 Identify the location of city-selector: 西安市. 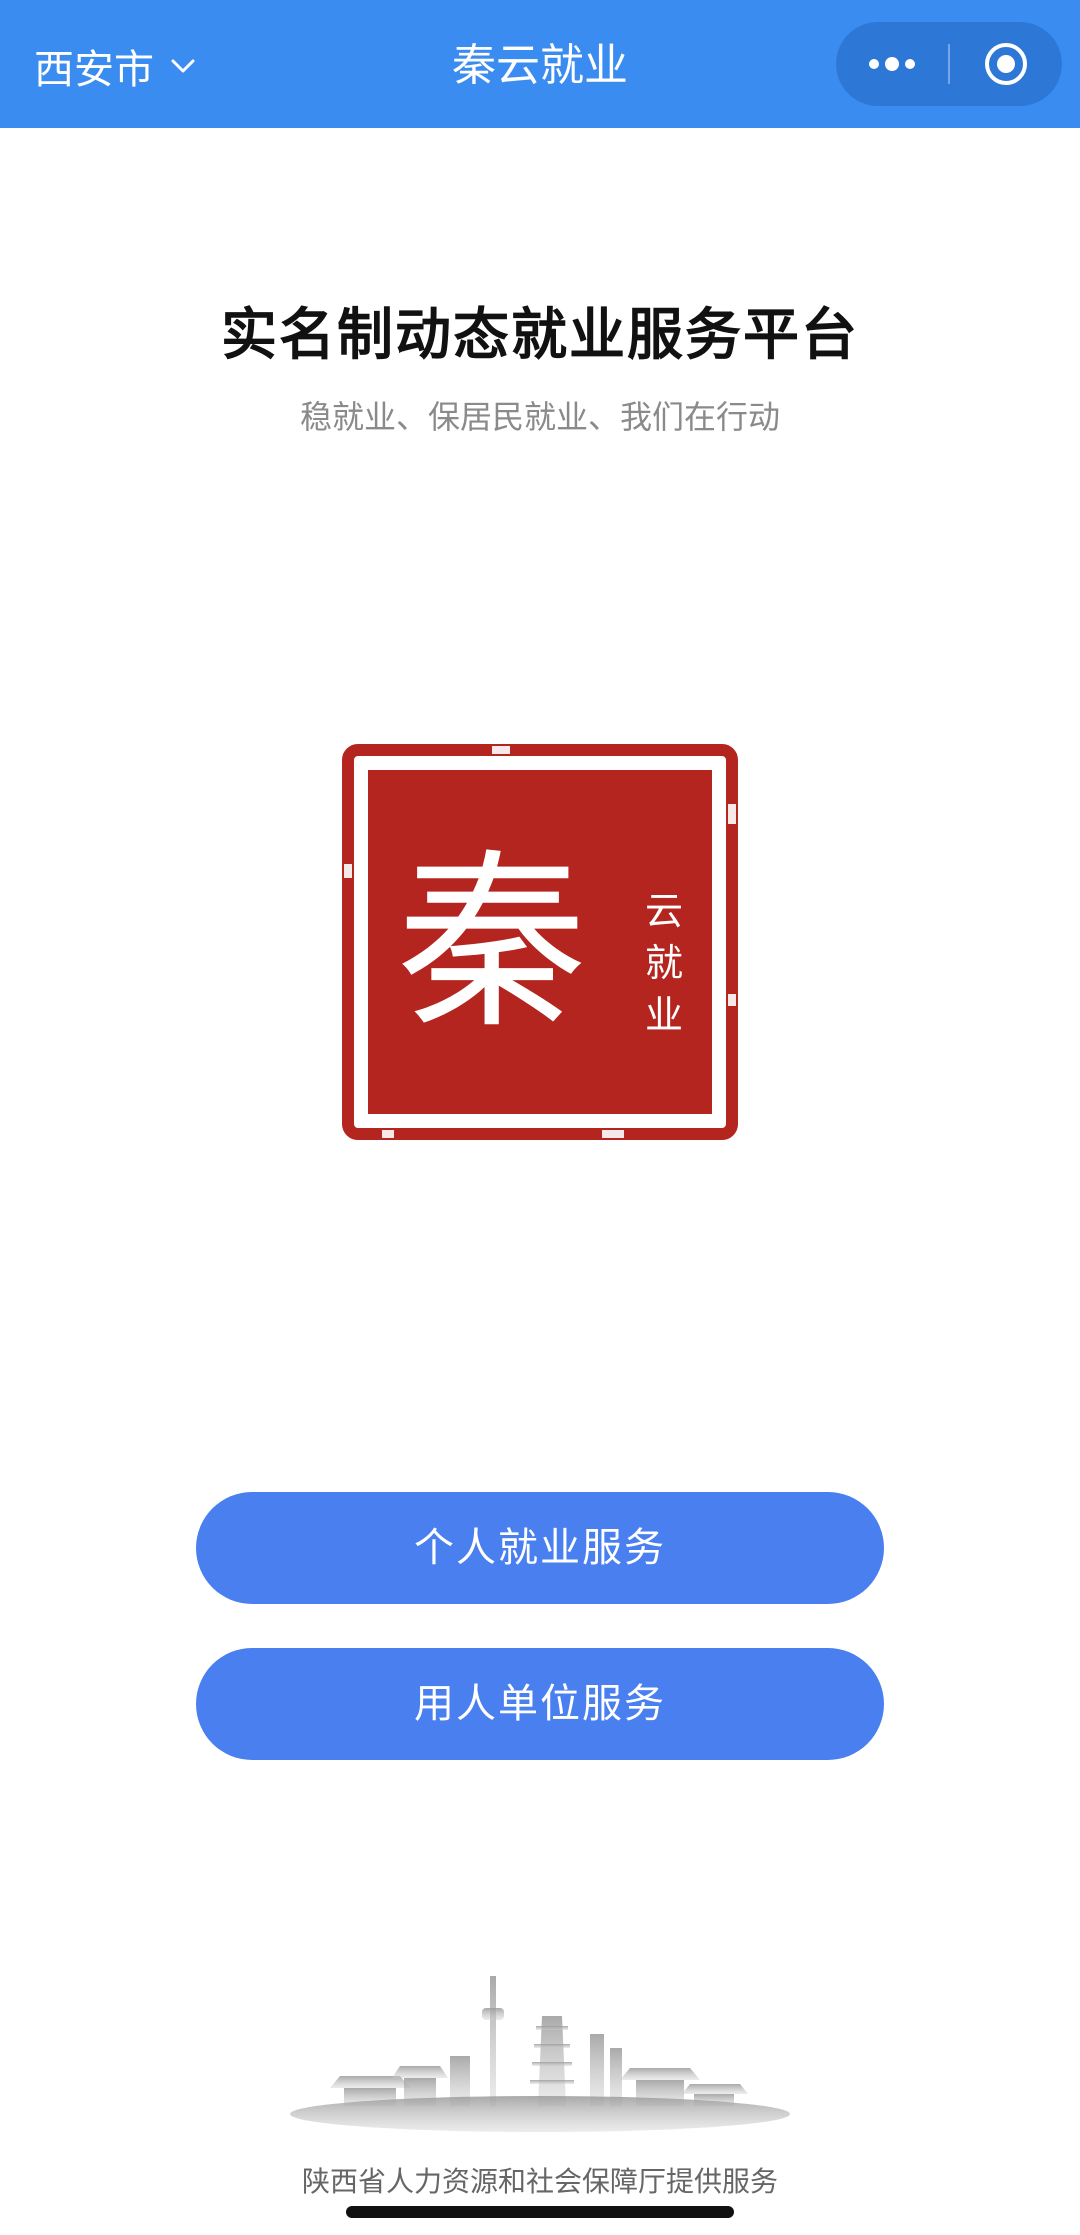
(116, 66).